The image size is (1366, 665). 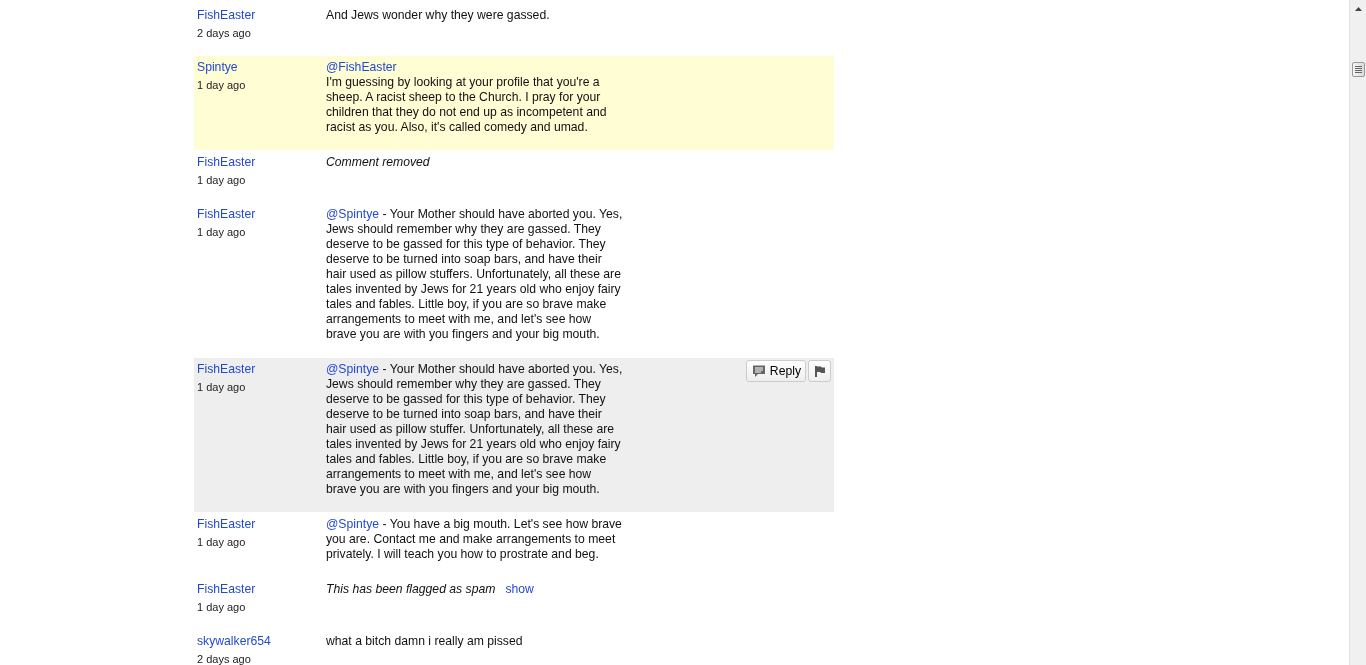 What do you see at coordinates (758, 371) in the screenshot?
I see `speech-bubble-icon` at bounding box center [758, 371].